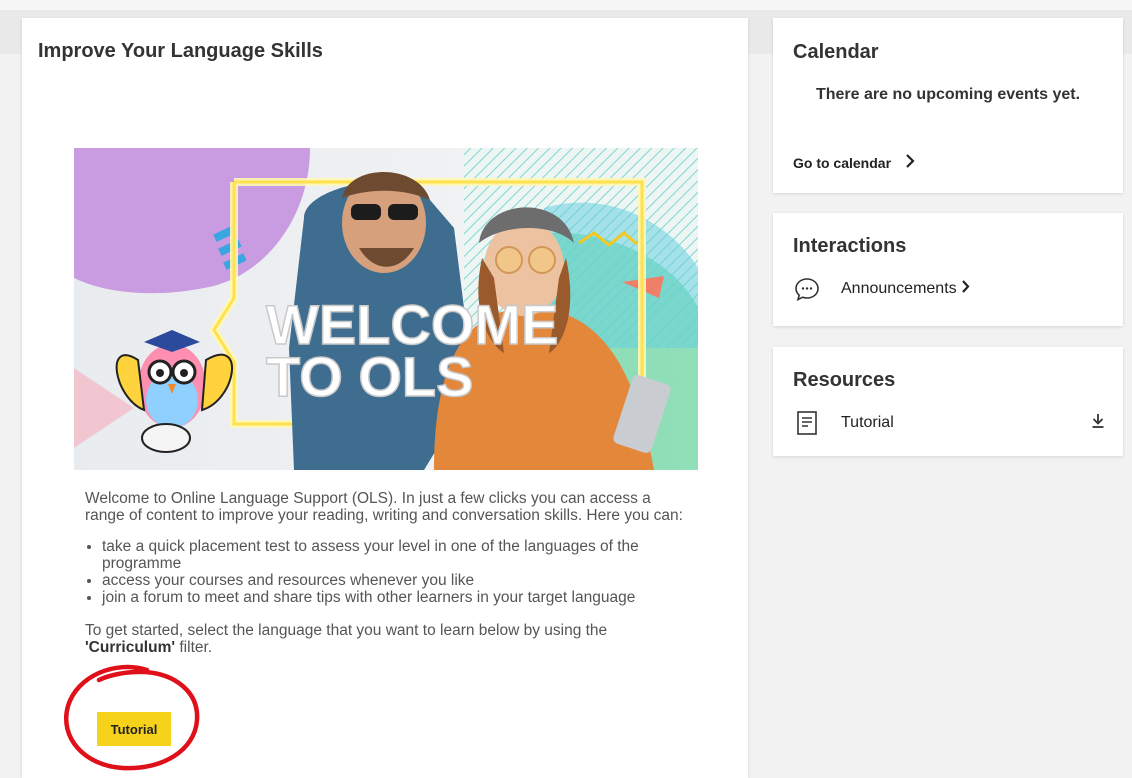 This screenshot has height=778, width=1132. I want to click on calendar-title: Calendar, so click(836, 52).